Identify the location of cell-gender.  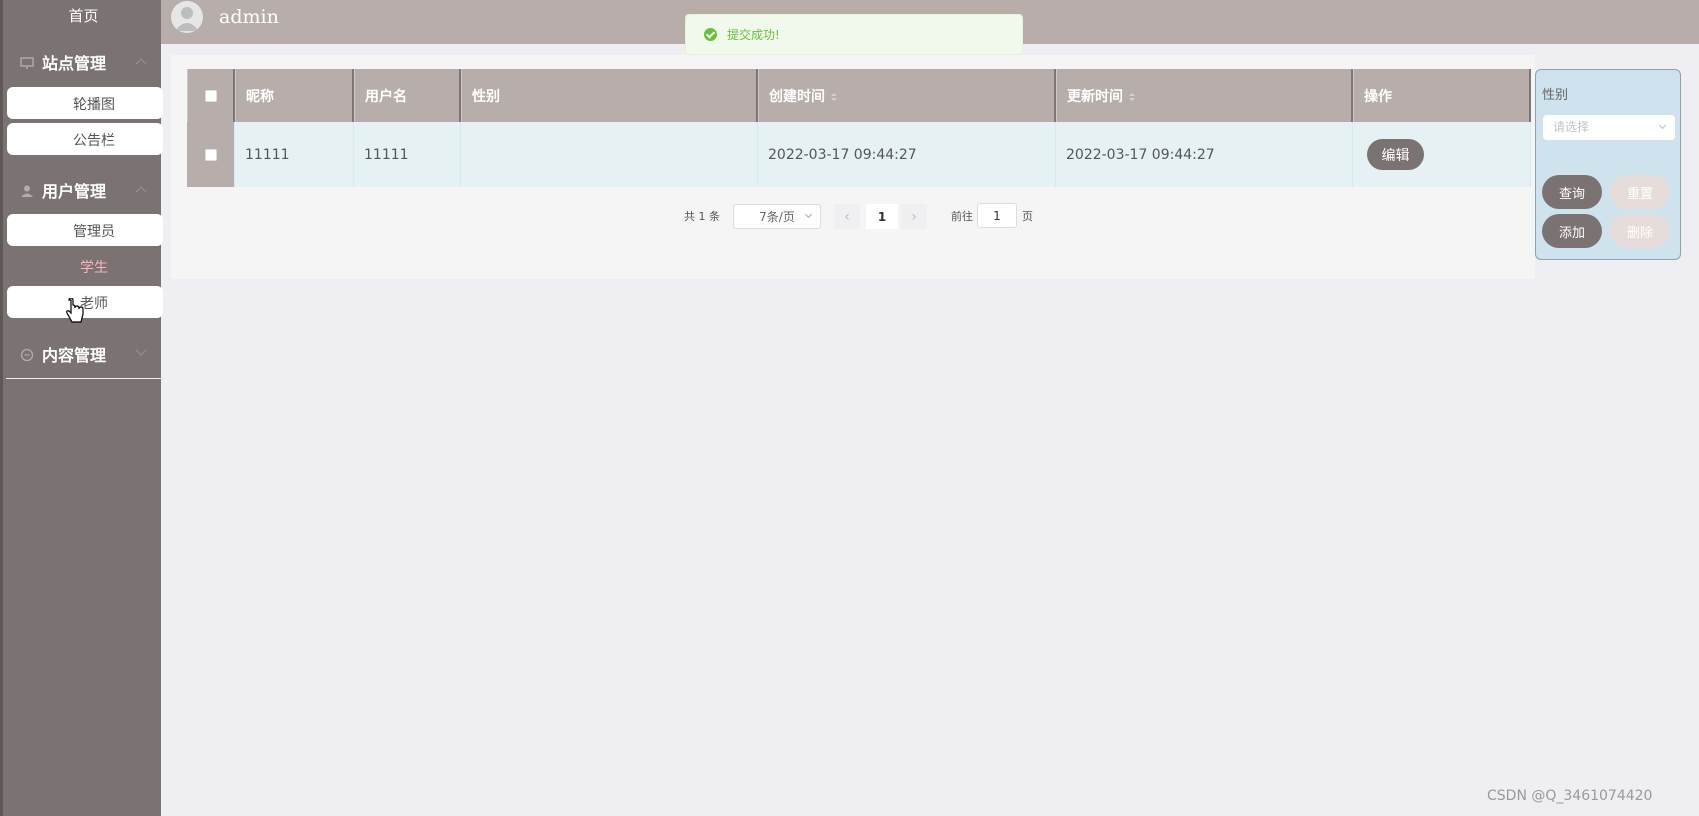
(609, 154).